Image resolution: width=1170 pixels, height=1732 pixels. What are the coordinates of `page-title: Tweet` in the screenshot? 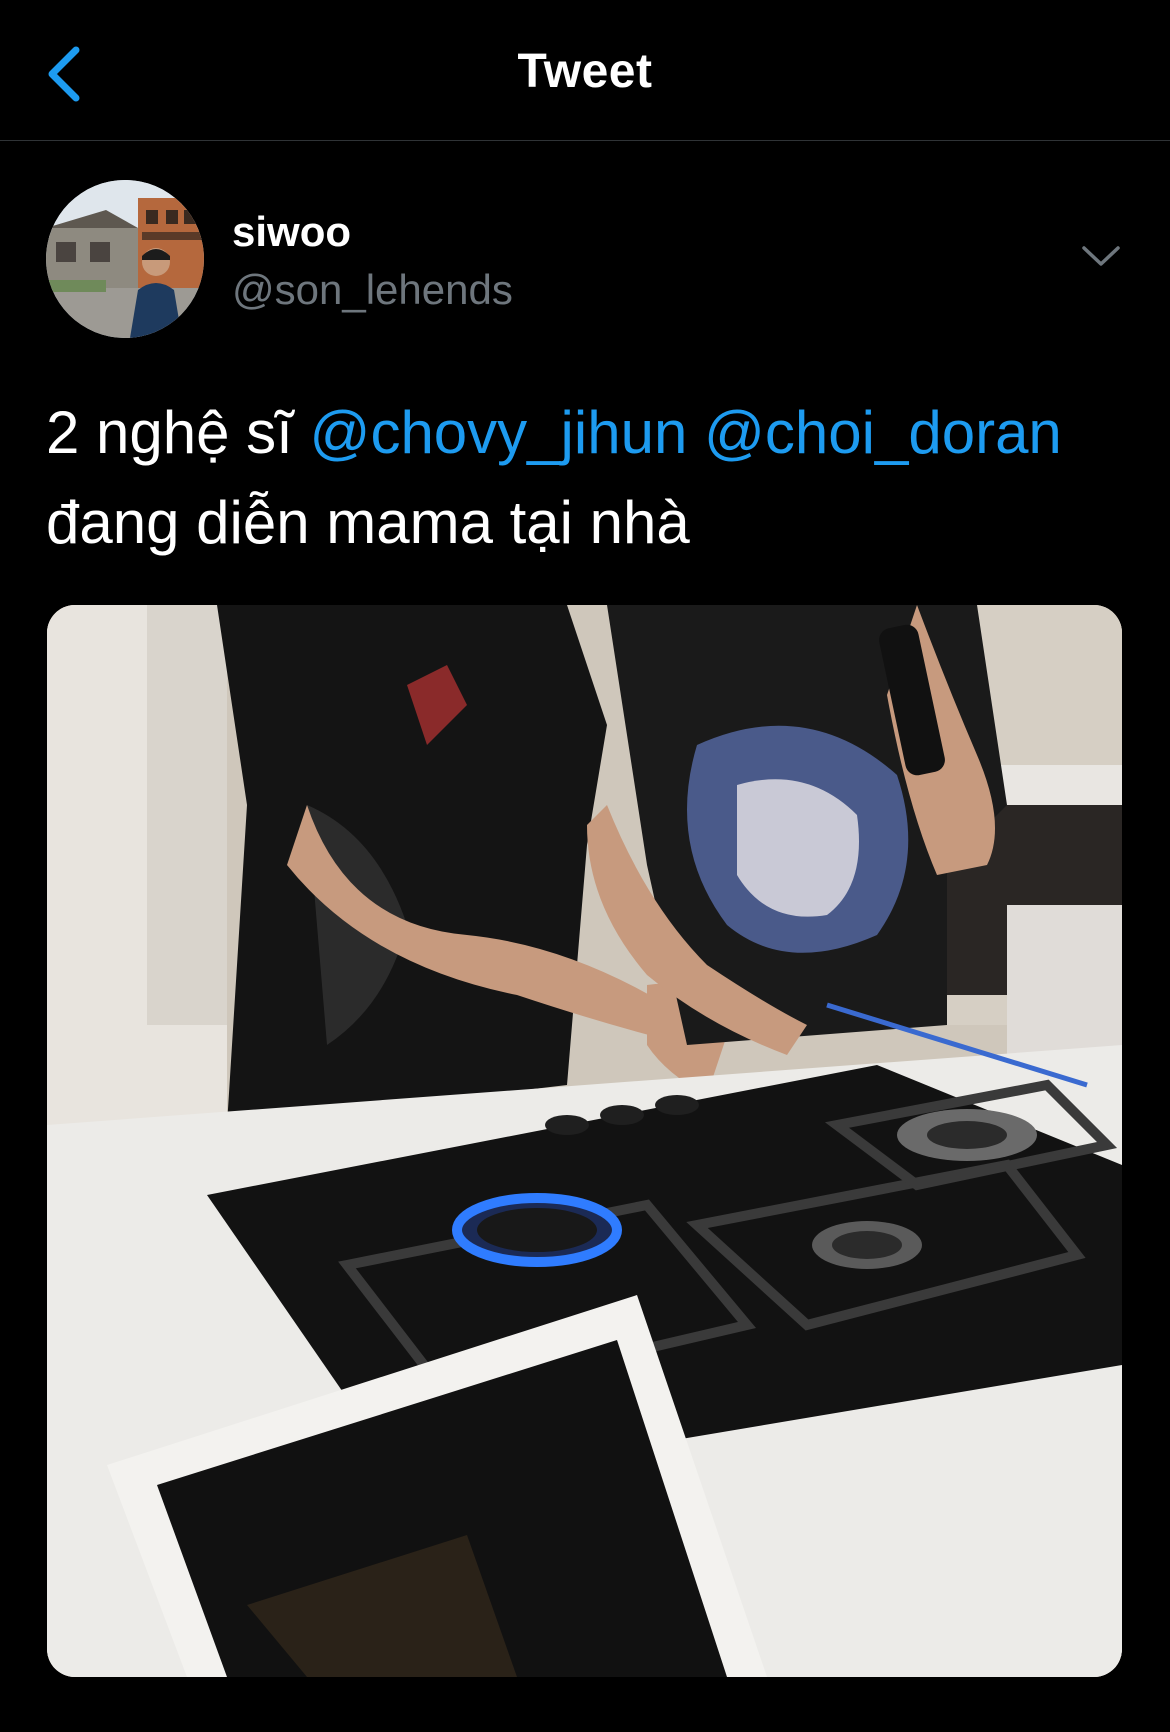 It's located at (585, 71).